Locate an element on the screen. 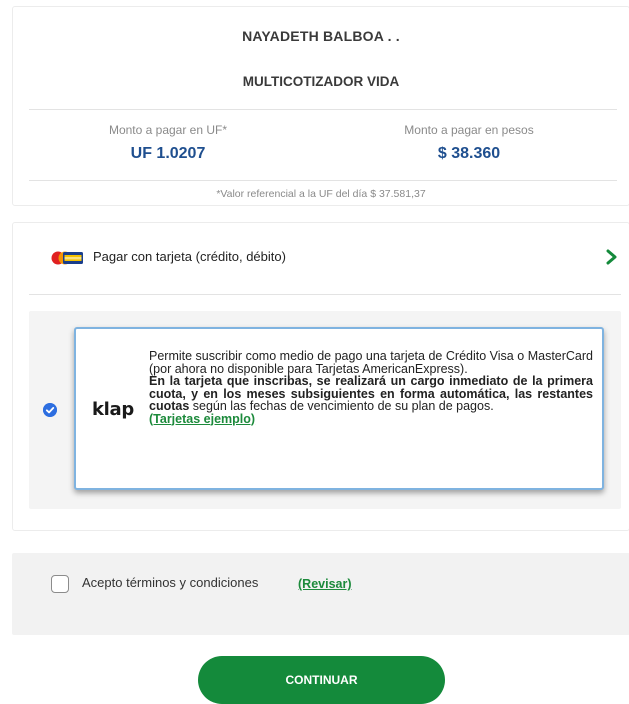 Image resolution: width=629 pixels, height=704 pixels. terms-label: Acepto términos y condiciones is located at coordinates (170, 582).